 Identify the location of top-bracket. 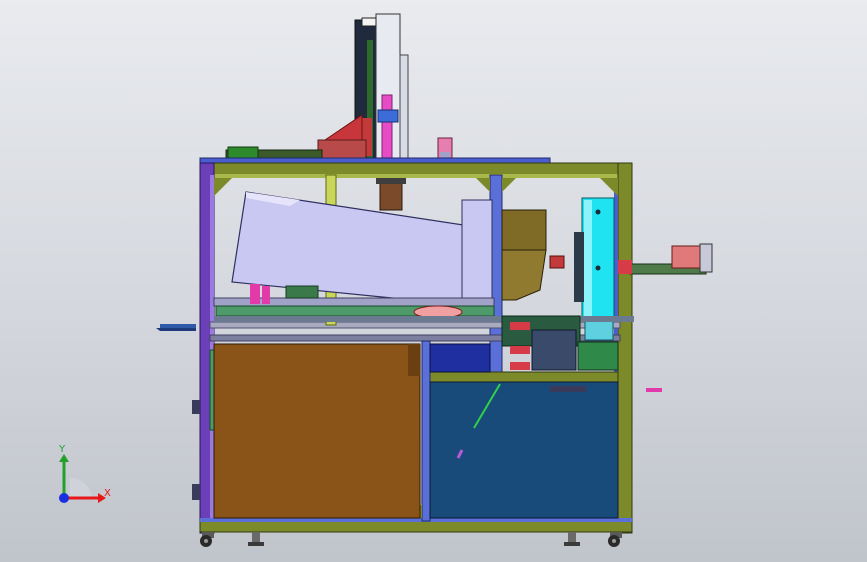
(445, 149).